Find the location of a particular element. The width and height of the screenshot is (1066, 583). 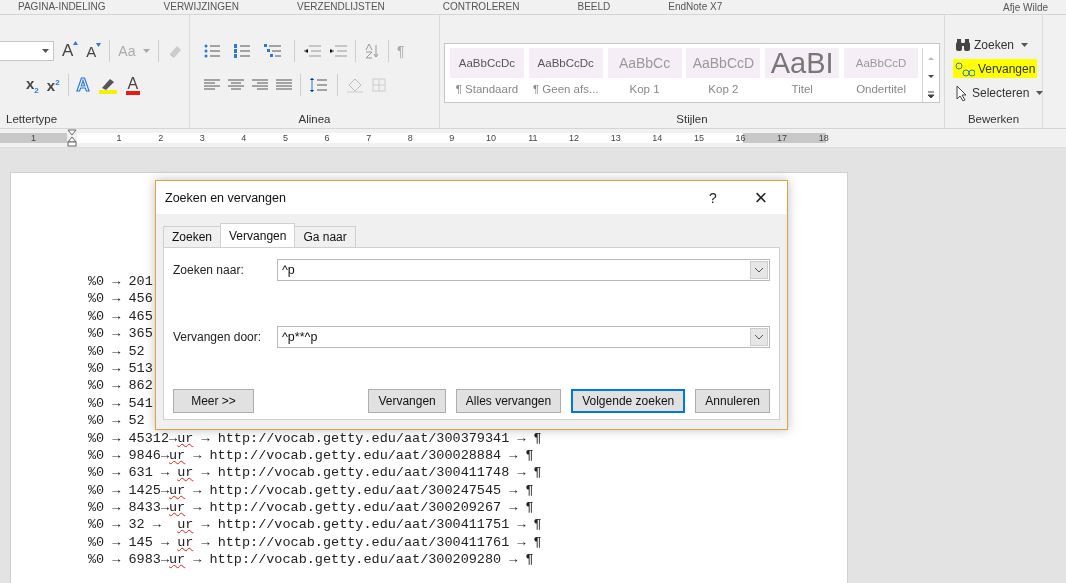

user-name: Afje Wilde is located at coordinates (1025, 7).